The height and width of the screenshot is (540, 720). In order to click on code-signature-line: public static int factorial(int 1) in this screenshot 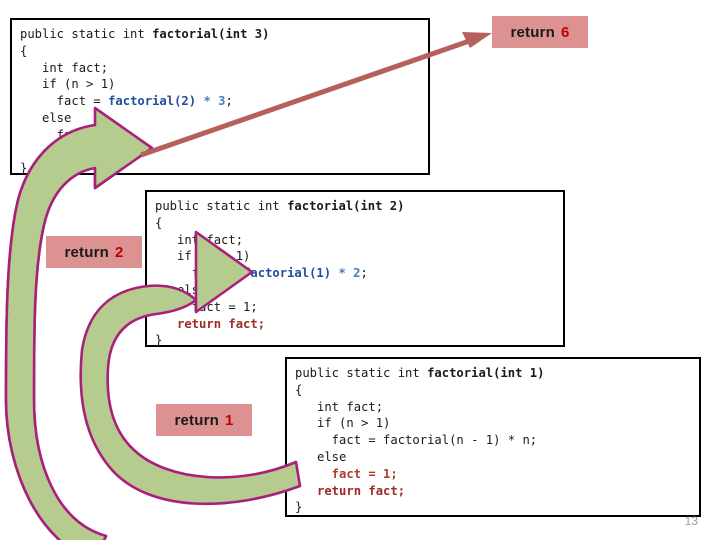, I will do `click(493, 373)`.